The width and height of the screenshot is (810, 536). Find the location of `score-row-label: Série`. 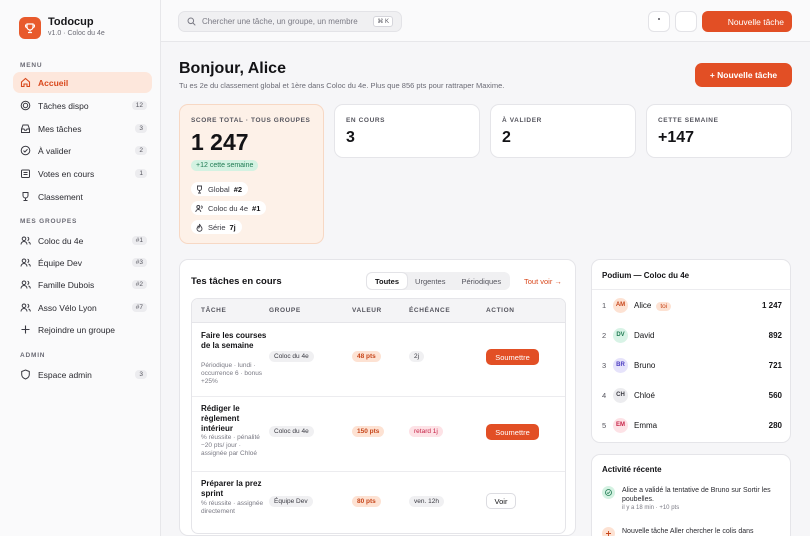

score-row-label: Série is located at coordinates (217, 227).